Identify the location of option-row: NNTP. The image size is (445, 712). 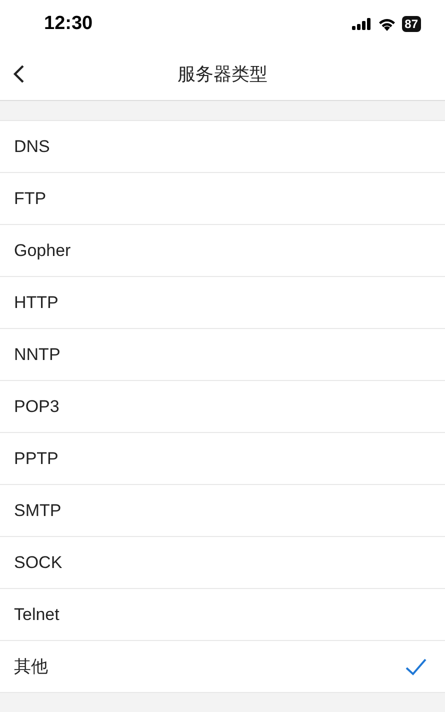
(222, 355).